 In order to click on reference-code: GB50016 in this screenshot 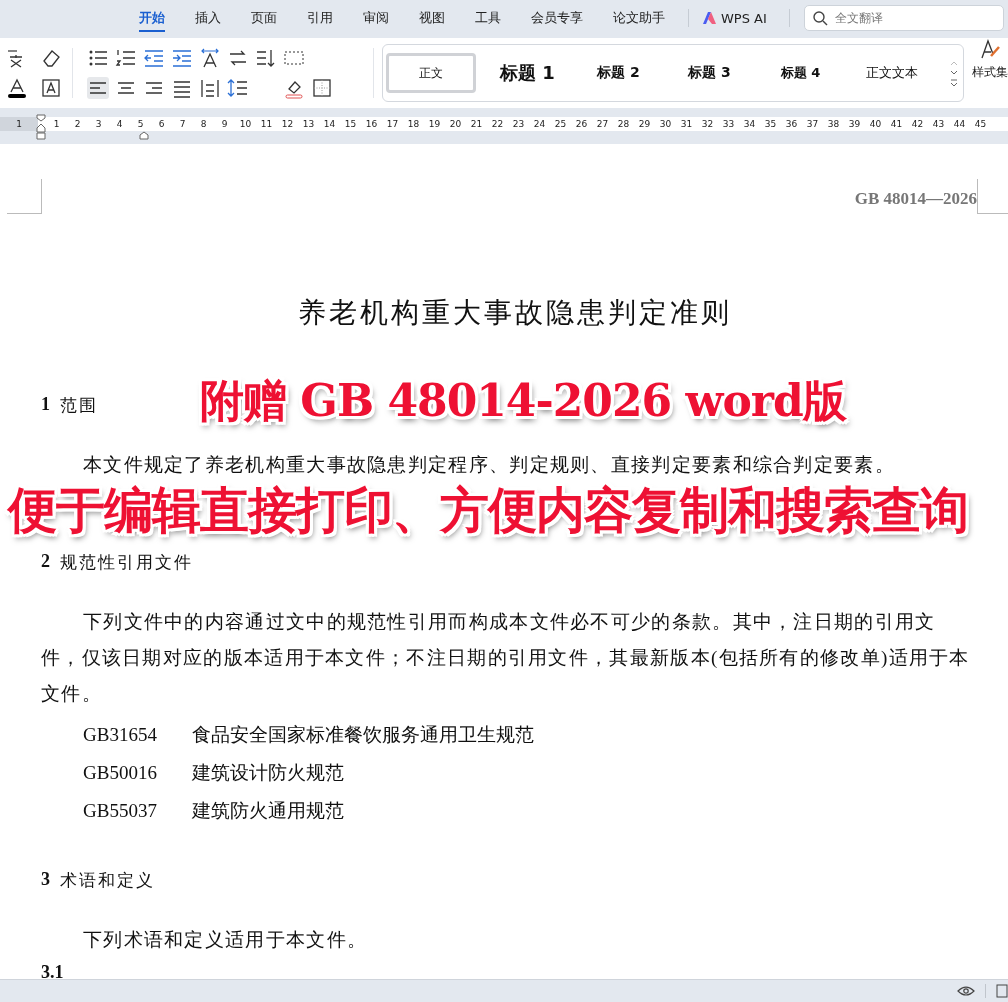, I will do `click(120, 773)`.